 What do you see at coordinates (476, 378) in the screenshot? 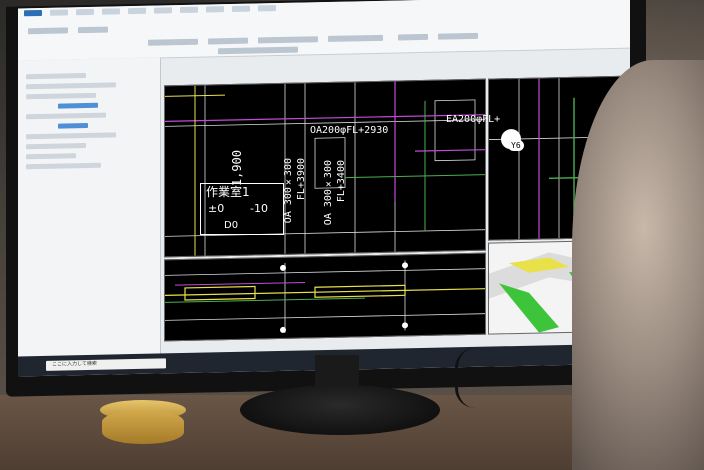
I see `monitor-cable` at bounding box center [476, 378].